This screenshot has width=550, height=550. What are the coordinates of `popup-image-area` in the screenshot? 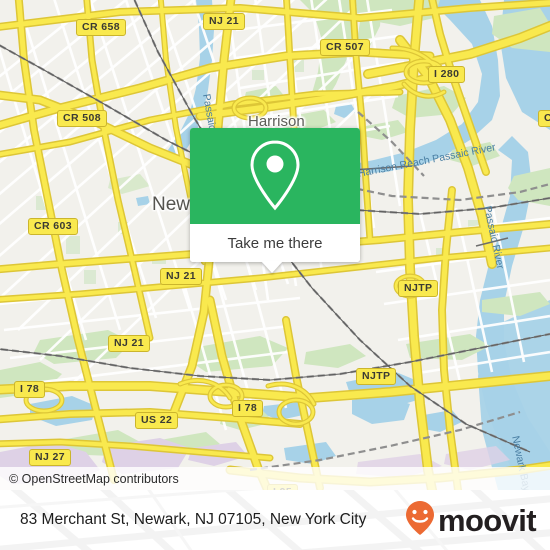 It's located at (275, 176).